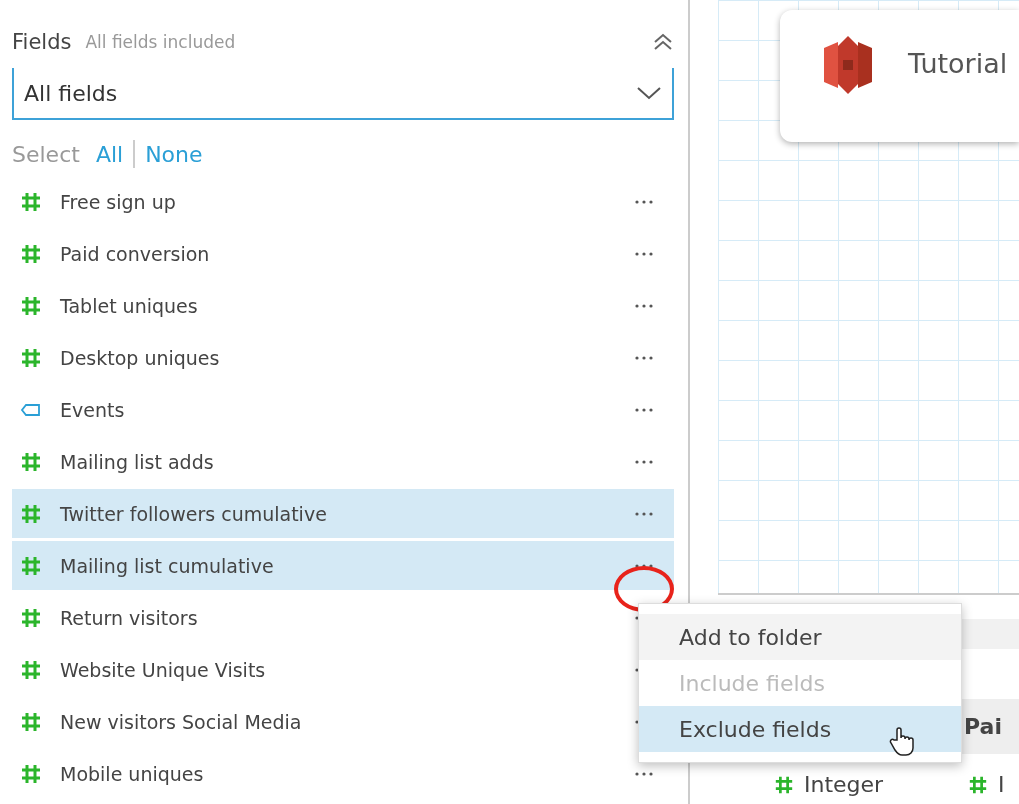 The width and height of the screenshot is (1019, 804). Describe the element at coordinates (46, 154) in the screenshot. I see `select-label: Select` at that location.